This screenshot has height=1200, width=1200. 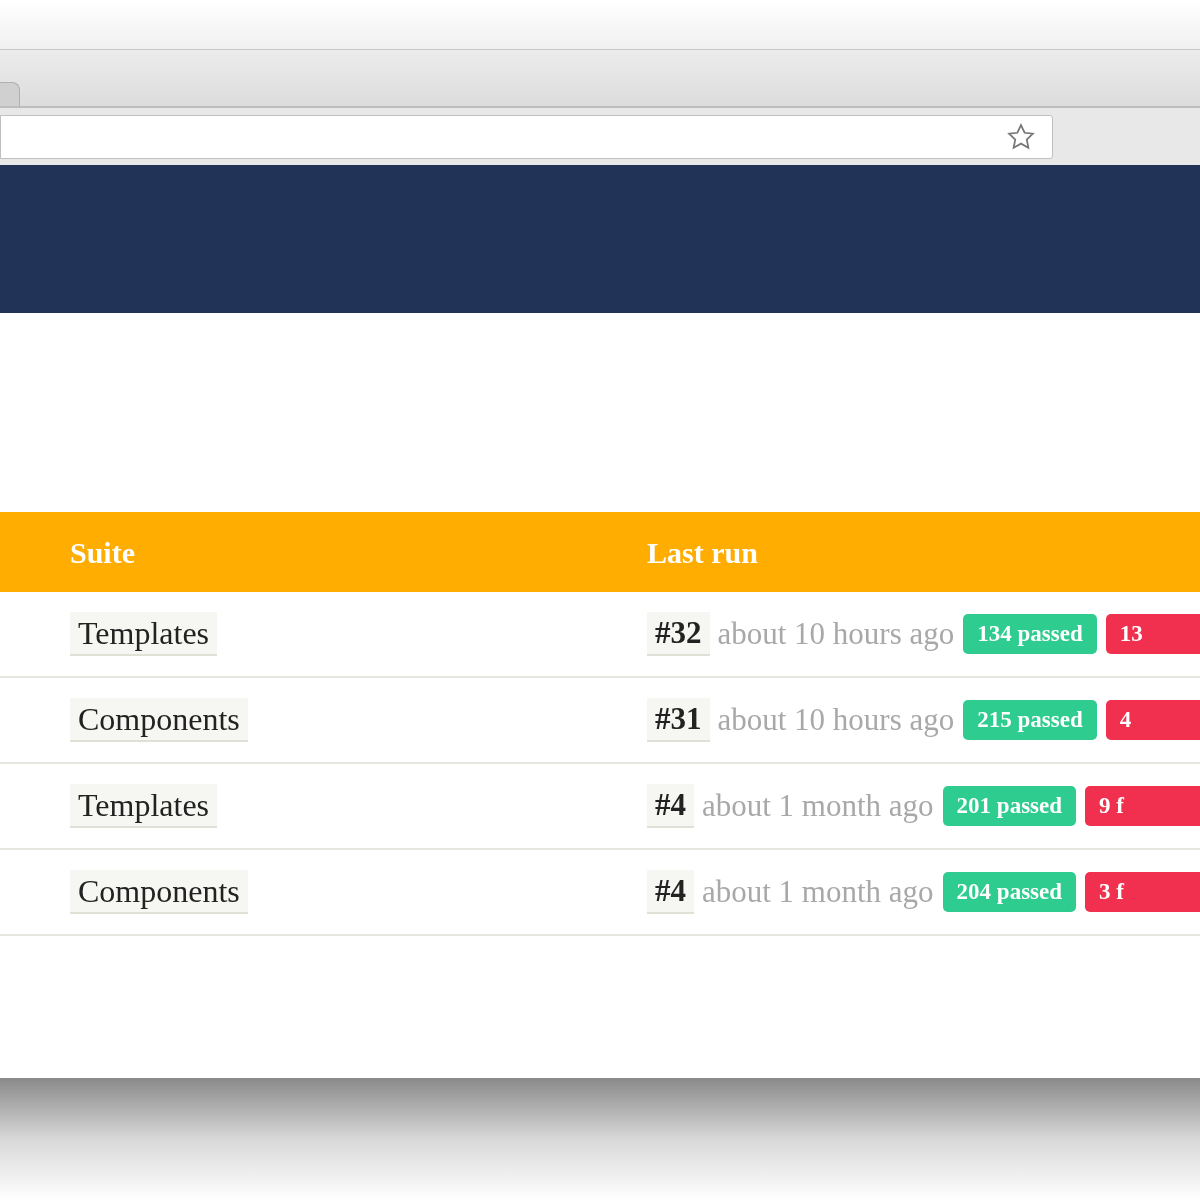 I want to click on passed-badge: 201 passed, so click(x=1009, y=806).